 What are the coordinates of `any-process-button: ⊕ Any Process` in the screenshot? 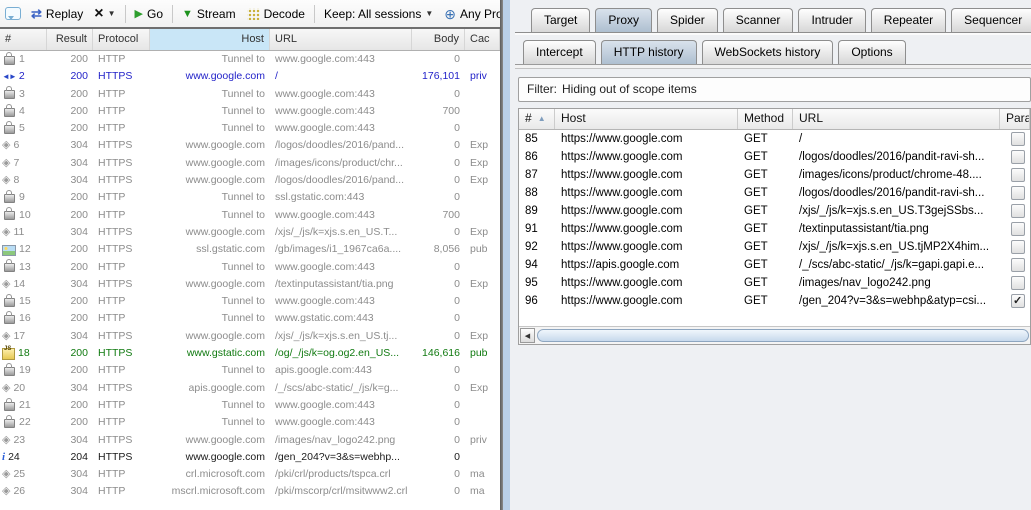 It's located at (470, 14).